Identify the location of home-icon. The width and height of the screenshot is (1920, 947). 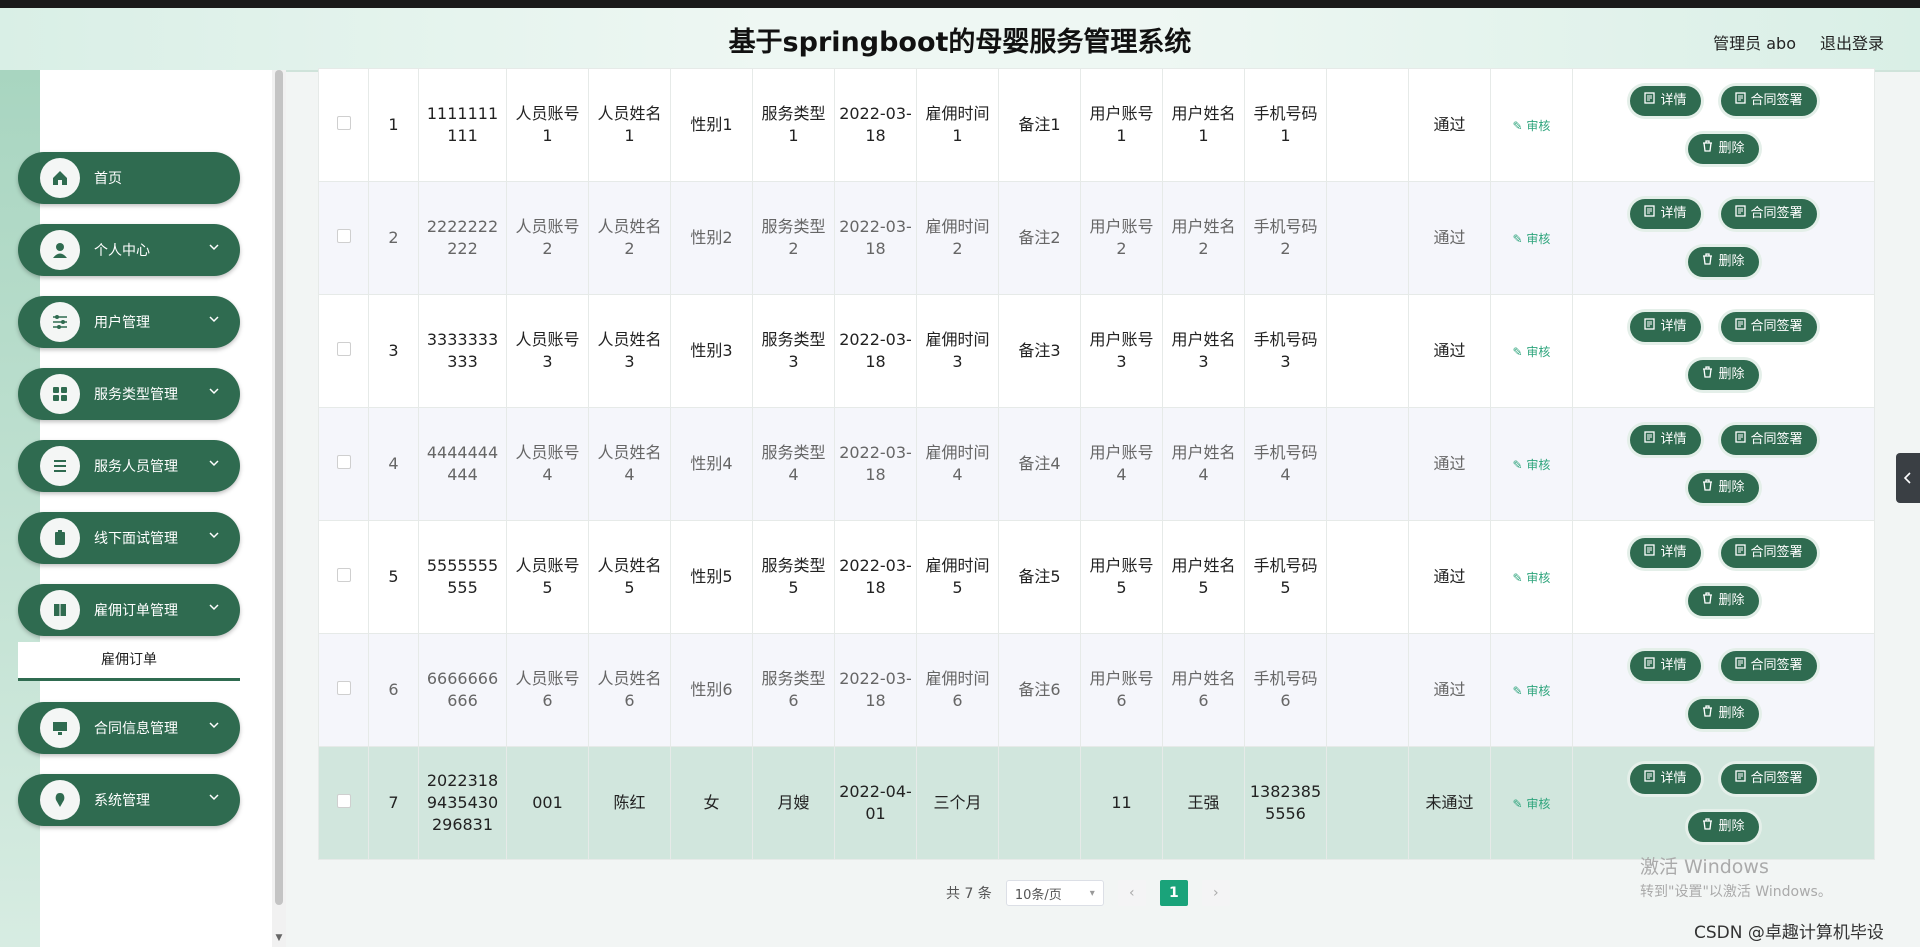
(60, 178).